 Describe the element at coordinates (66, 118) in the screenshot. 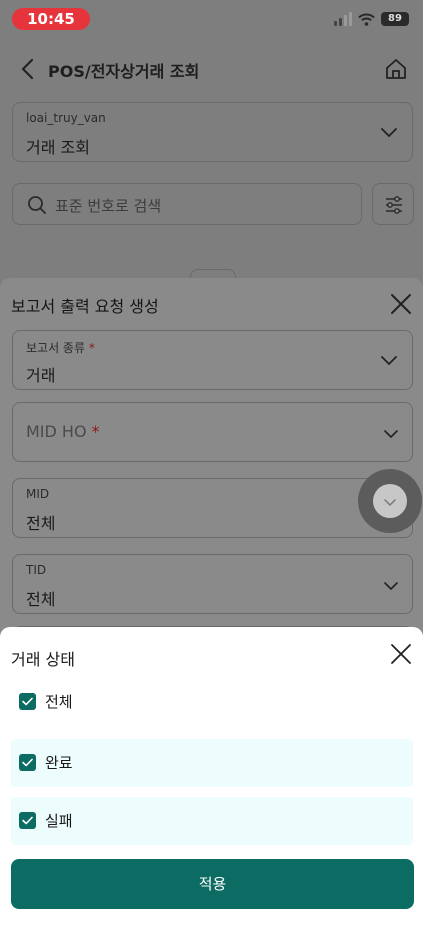

I see `query-type-label: loai_truy_van` at that location.